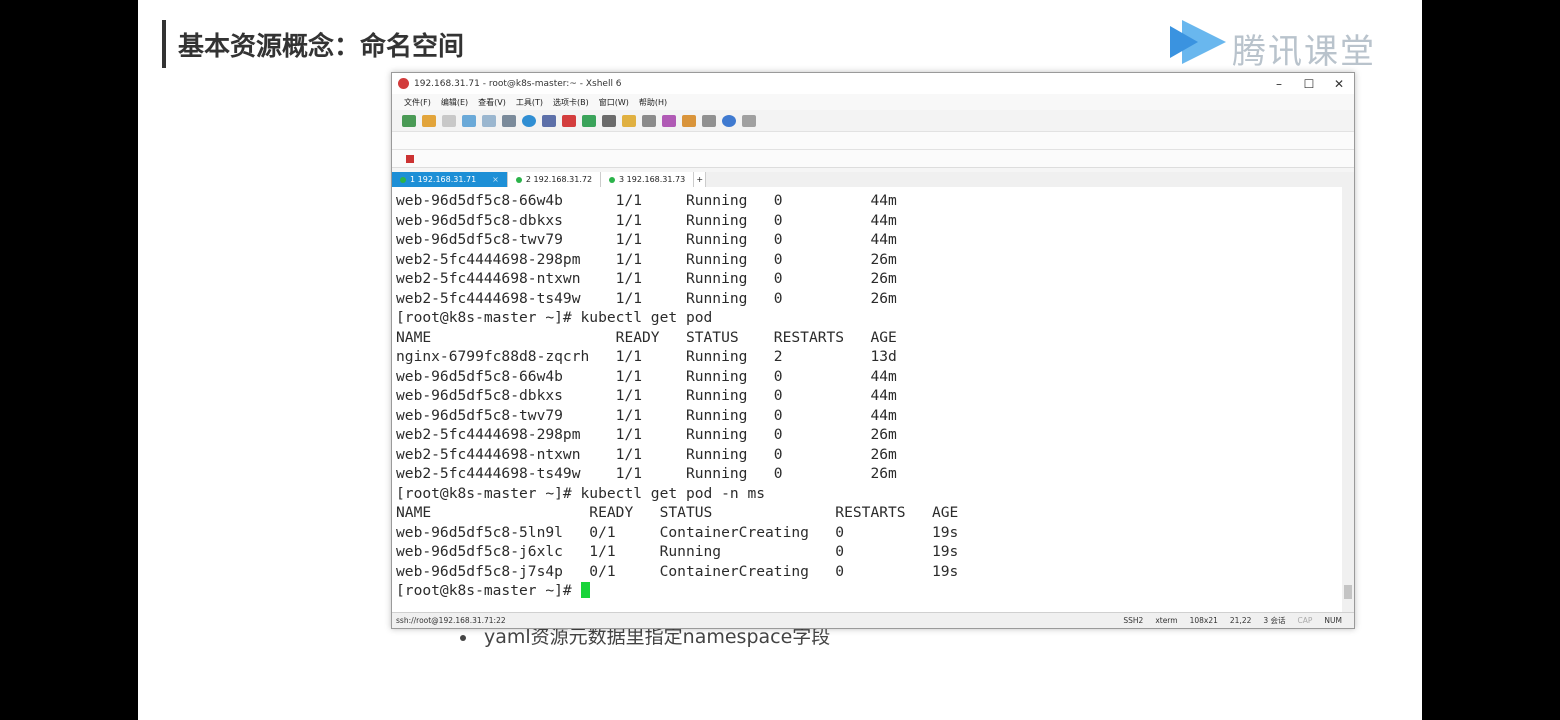  I want to click on open-folder-icon, so click(429, 120).